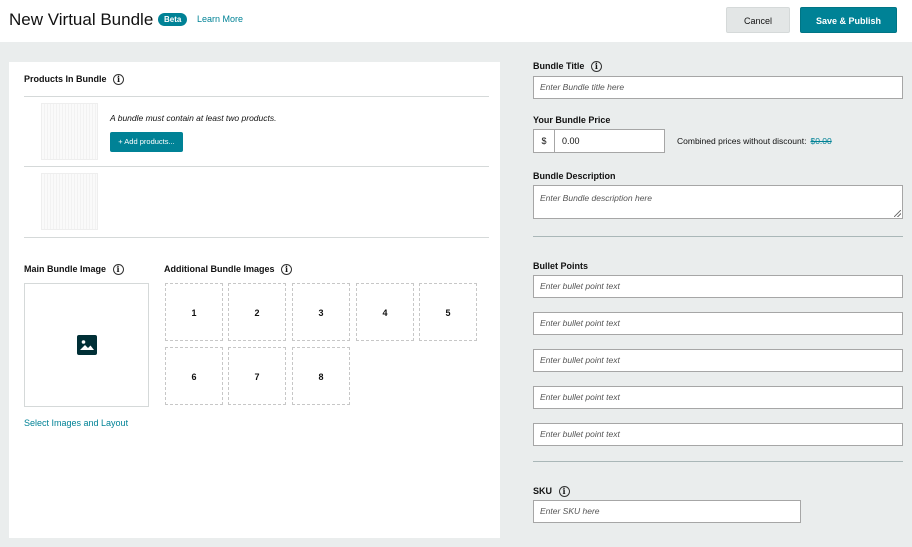 The image size is (912, 547). I want to click on additional-image-slot-3: 3, so click(321, 312).